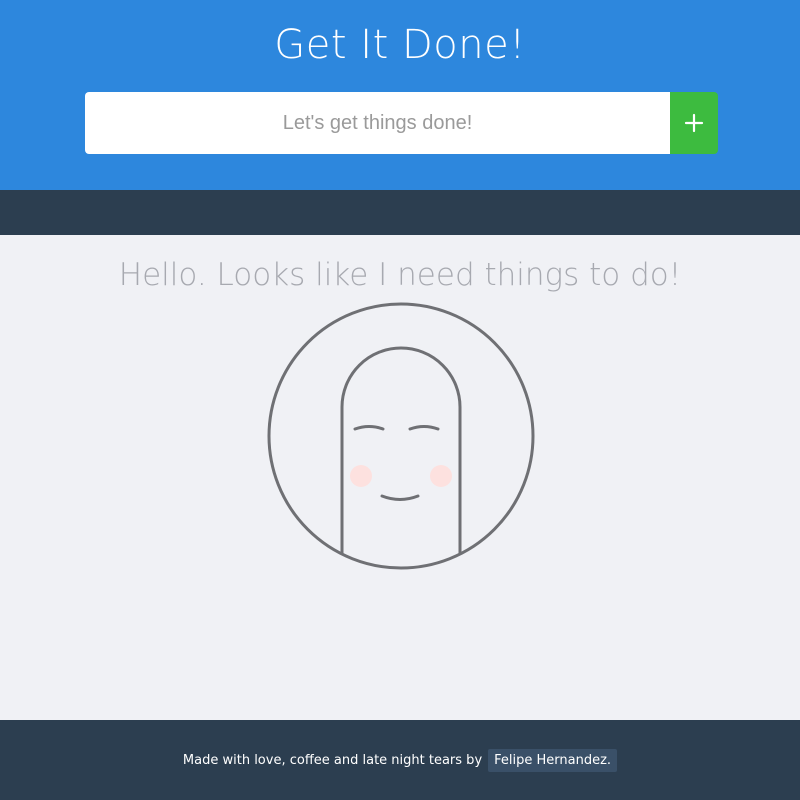 The width and height of the screenshot is (800, 800). I want to click on plus-icon, so click(694, 123).